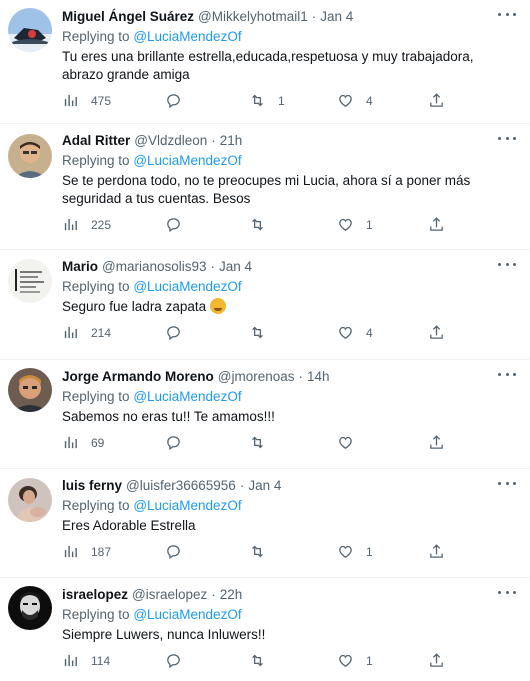  I want to click on timestamp: 21h, so click(231, 141).